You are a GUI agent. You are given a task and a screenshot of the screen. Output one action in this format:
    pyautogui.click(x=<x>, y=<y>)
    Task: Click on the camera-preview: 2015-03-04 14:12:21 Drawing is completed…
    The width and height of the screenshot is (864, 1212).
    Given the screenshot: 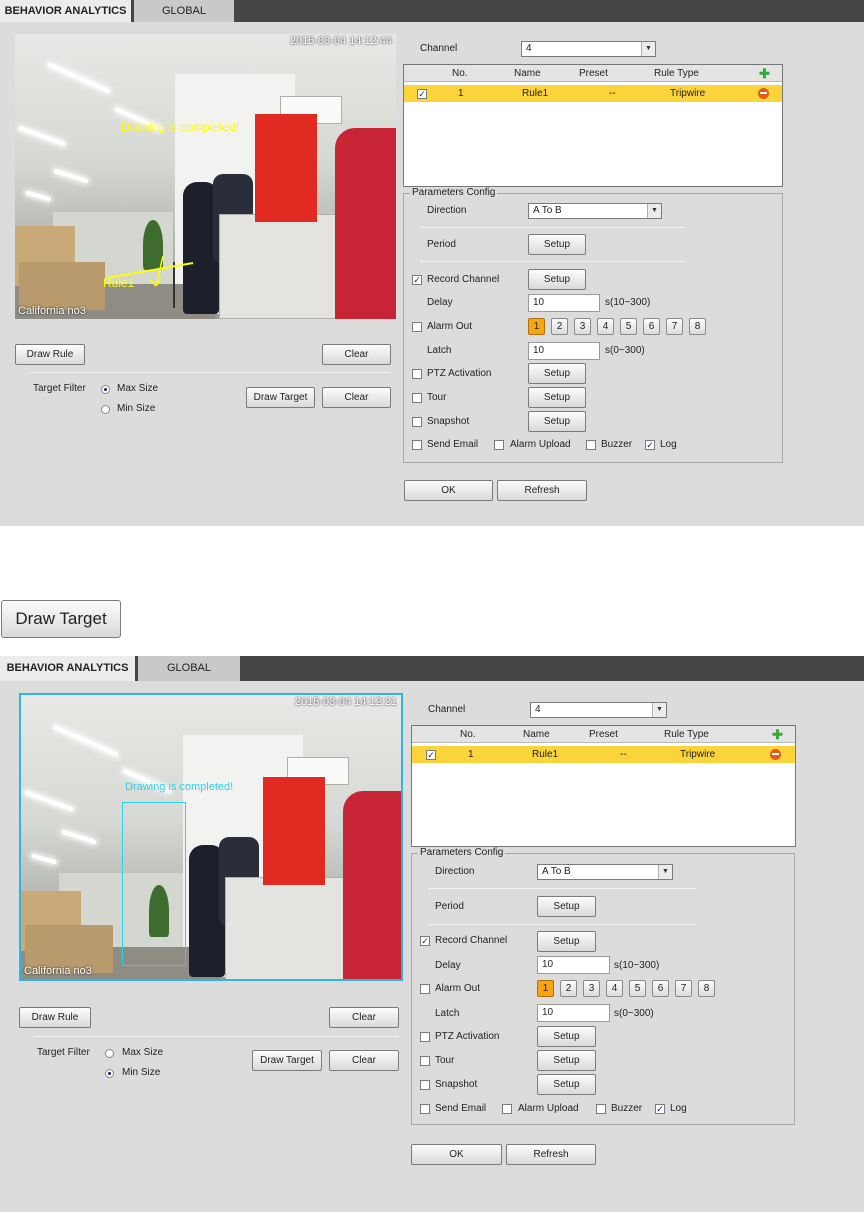 What is the action you would take?
    pyautogui.click(x=211, y=837)
    